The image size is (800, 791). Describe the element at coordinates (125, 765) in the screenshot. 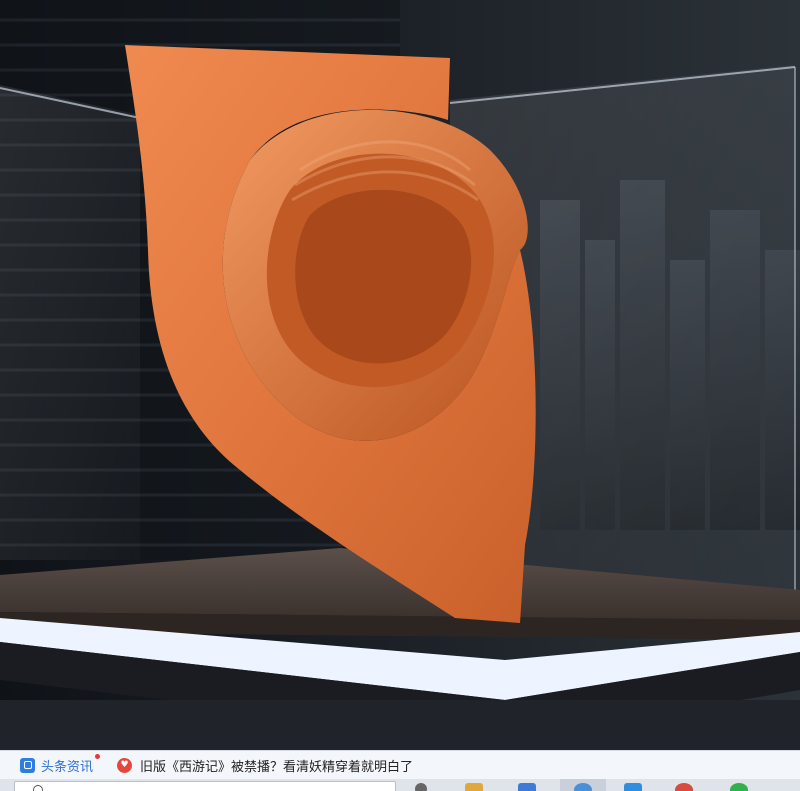

I see `heart-icon: ♥` at that location.